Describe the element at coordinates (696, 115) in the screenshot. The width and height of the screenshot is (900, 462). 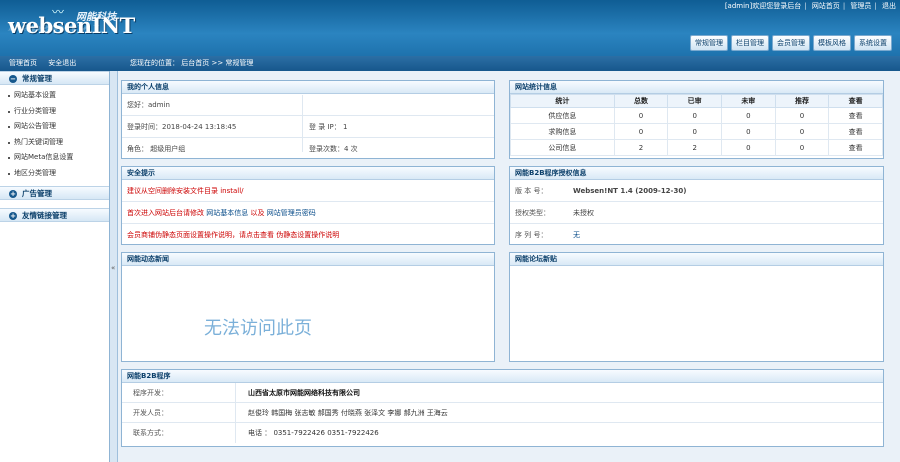
I see `table-row: 供应信息 0 0 0 0 查看` at that location.